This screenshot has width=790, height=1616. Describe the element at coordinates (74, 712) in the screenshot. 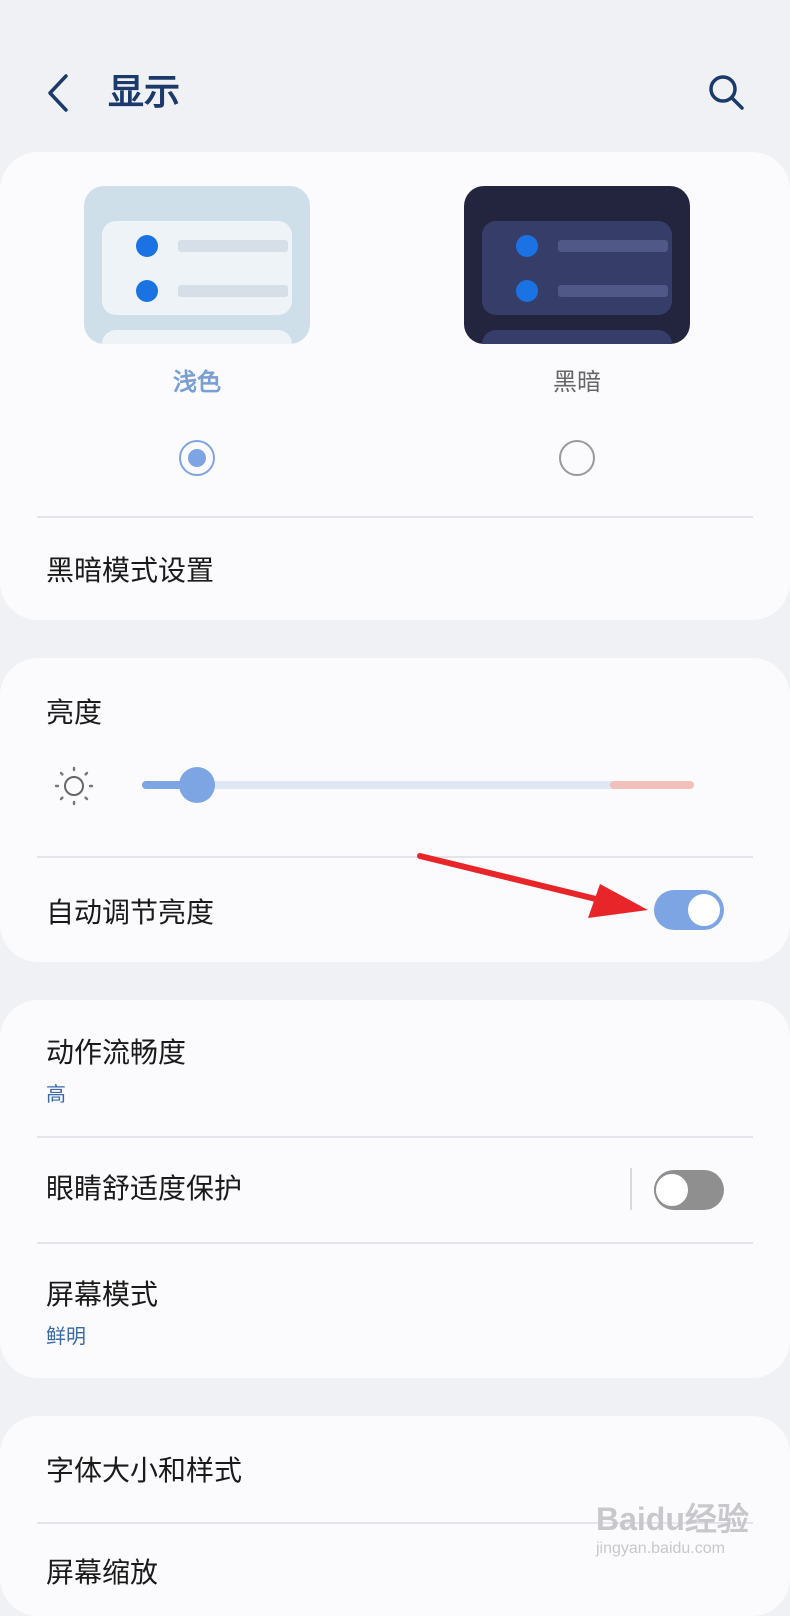

I see `brightness-label: 亮度` at that location.